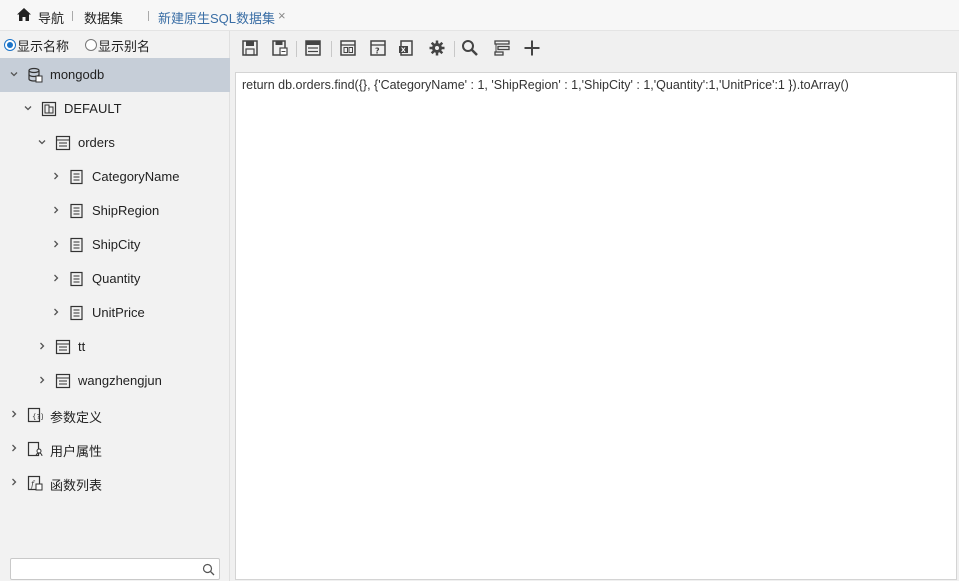  I want to click on tree-node-label: wangzhengjun, so click(120, 380).